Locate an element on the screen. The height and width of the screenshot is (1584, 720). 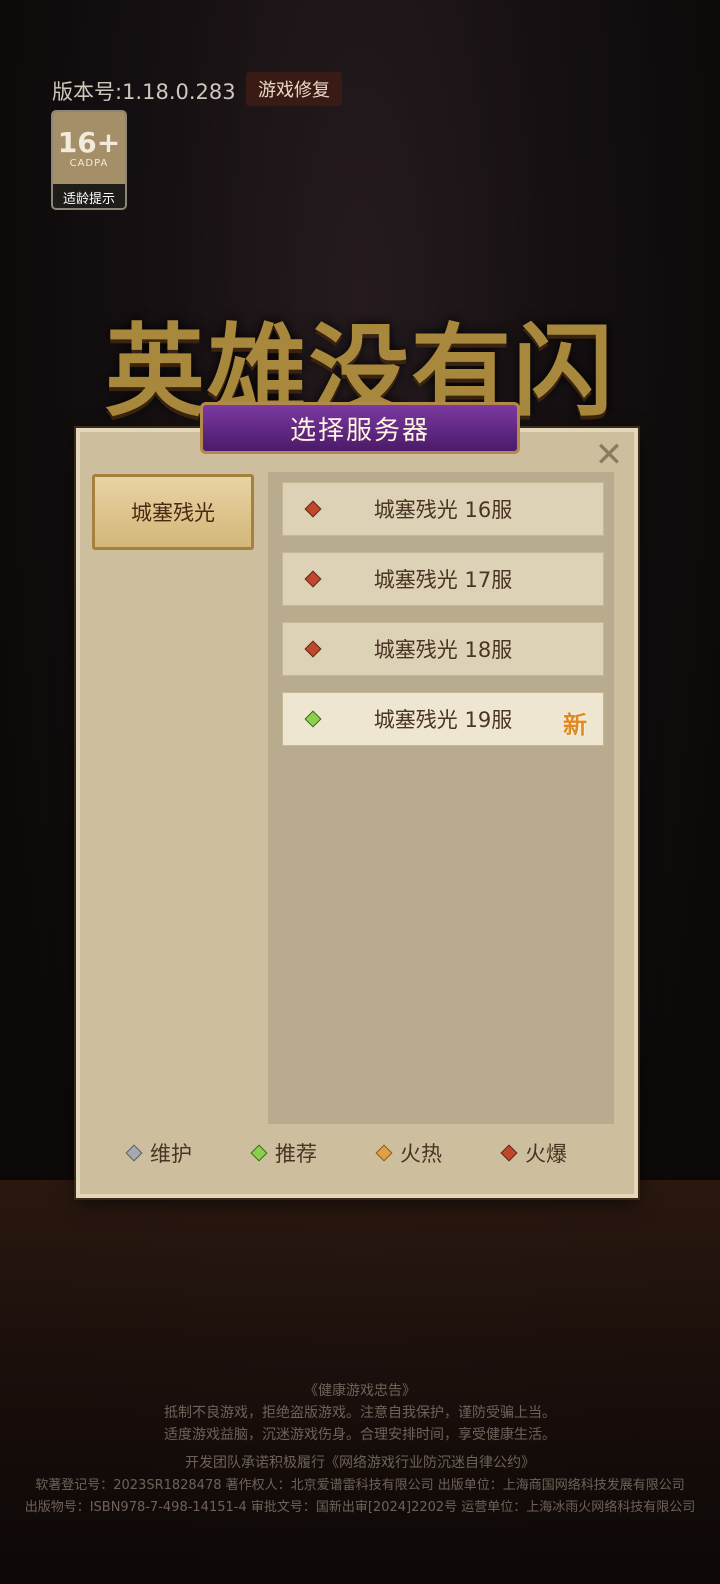
server-row-17: 城塞残光 17服 is located at coordinates (443, 579).